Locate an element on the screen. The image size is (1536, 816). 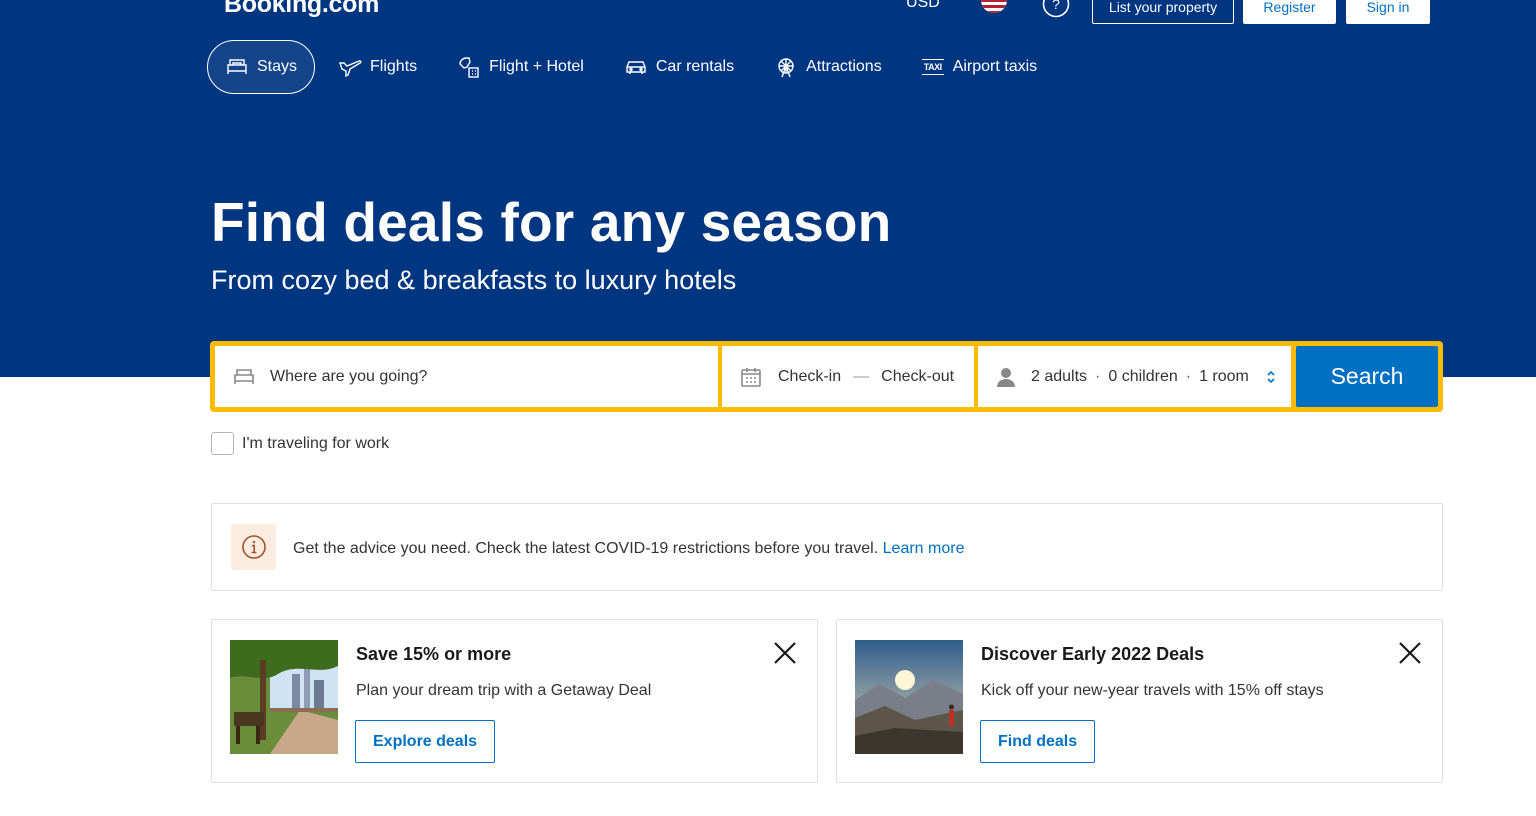
ferris-wheel-icon is located at coordinates (786, 68).